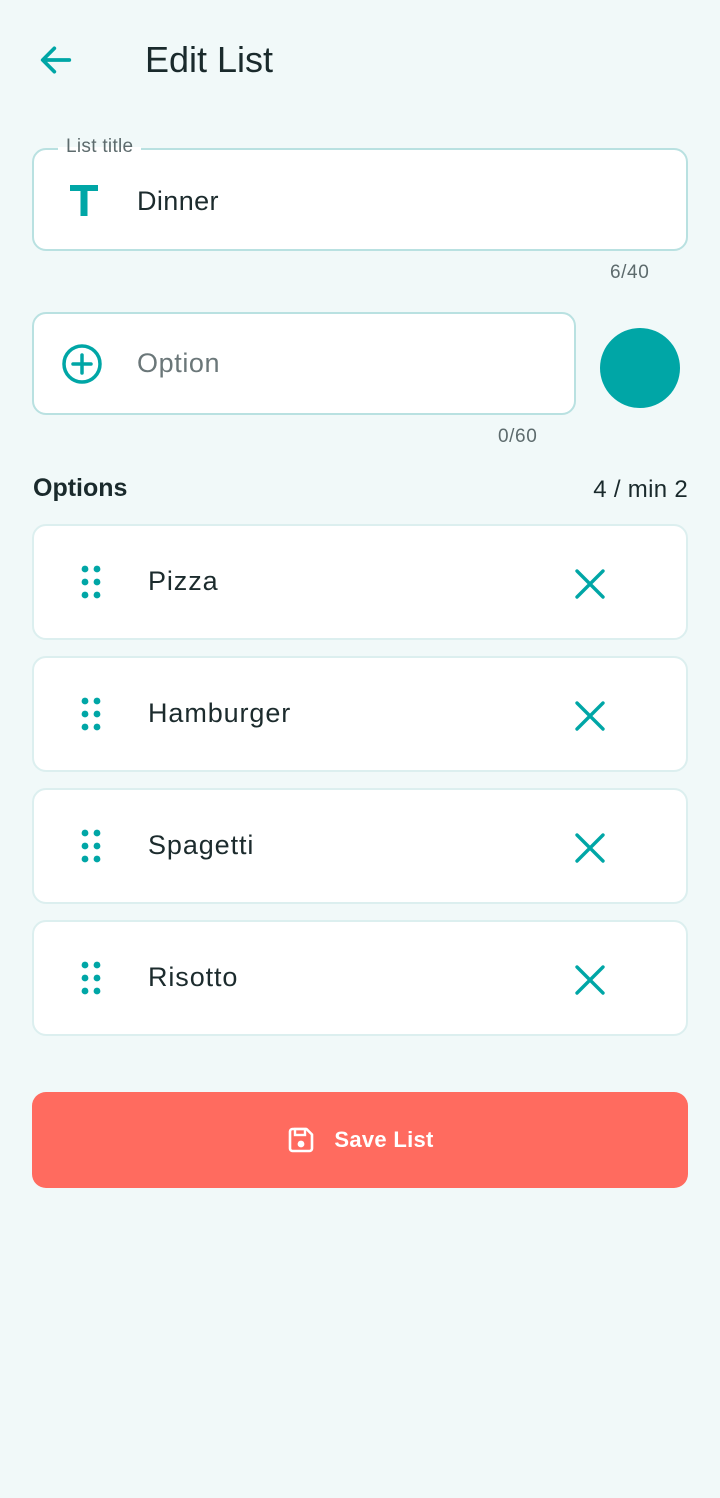  I want to click on back-button, so click(56, 60).